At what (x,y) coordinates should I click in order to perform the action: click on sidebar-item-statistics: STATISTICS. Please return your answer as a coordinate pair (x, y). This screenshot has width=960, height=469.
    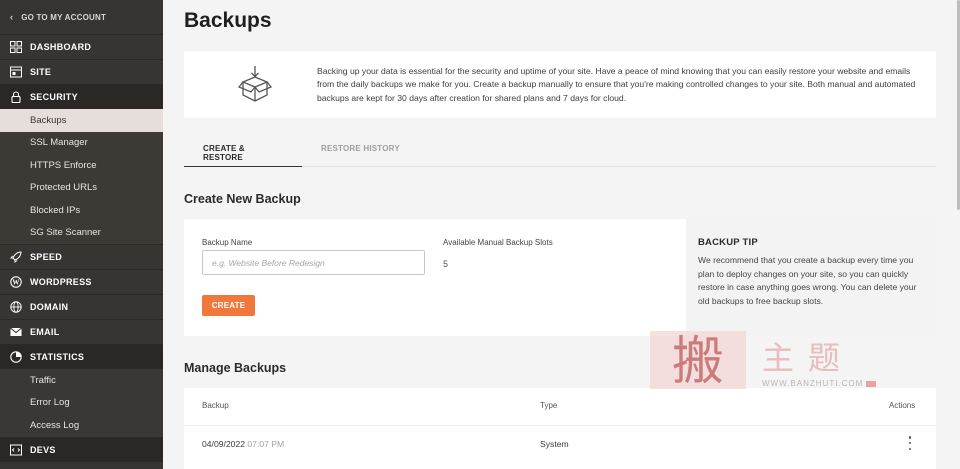
    Looking at the image, I should click on (81, 356).